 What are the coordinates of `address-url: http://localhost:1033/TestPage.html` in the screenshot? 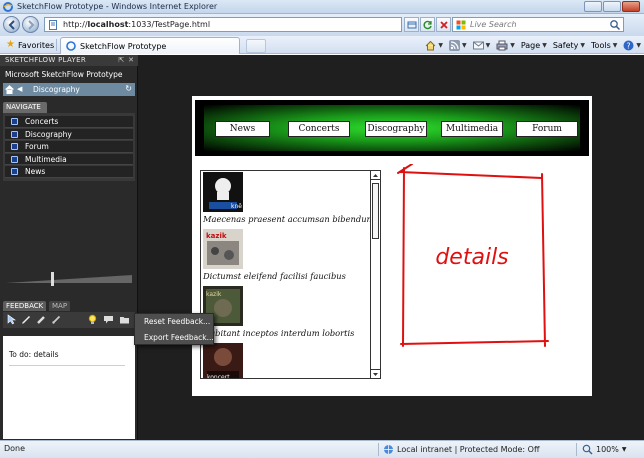 It's located at (137, 24).